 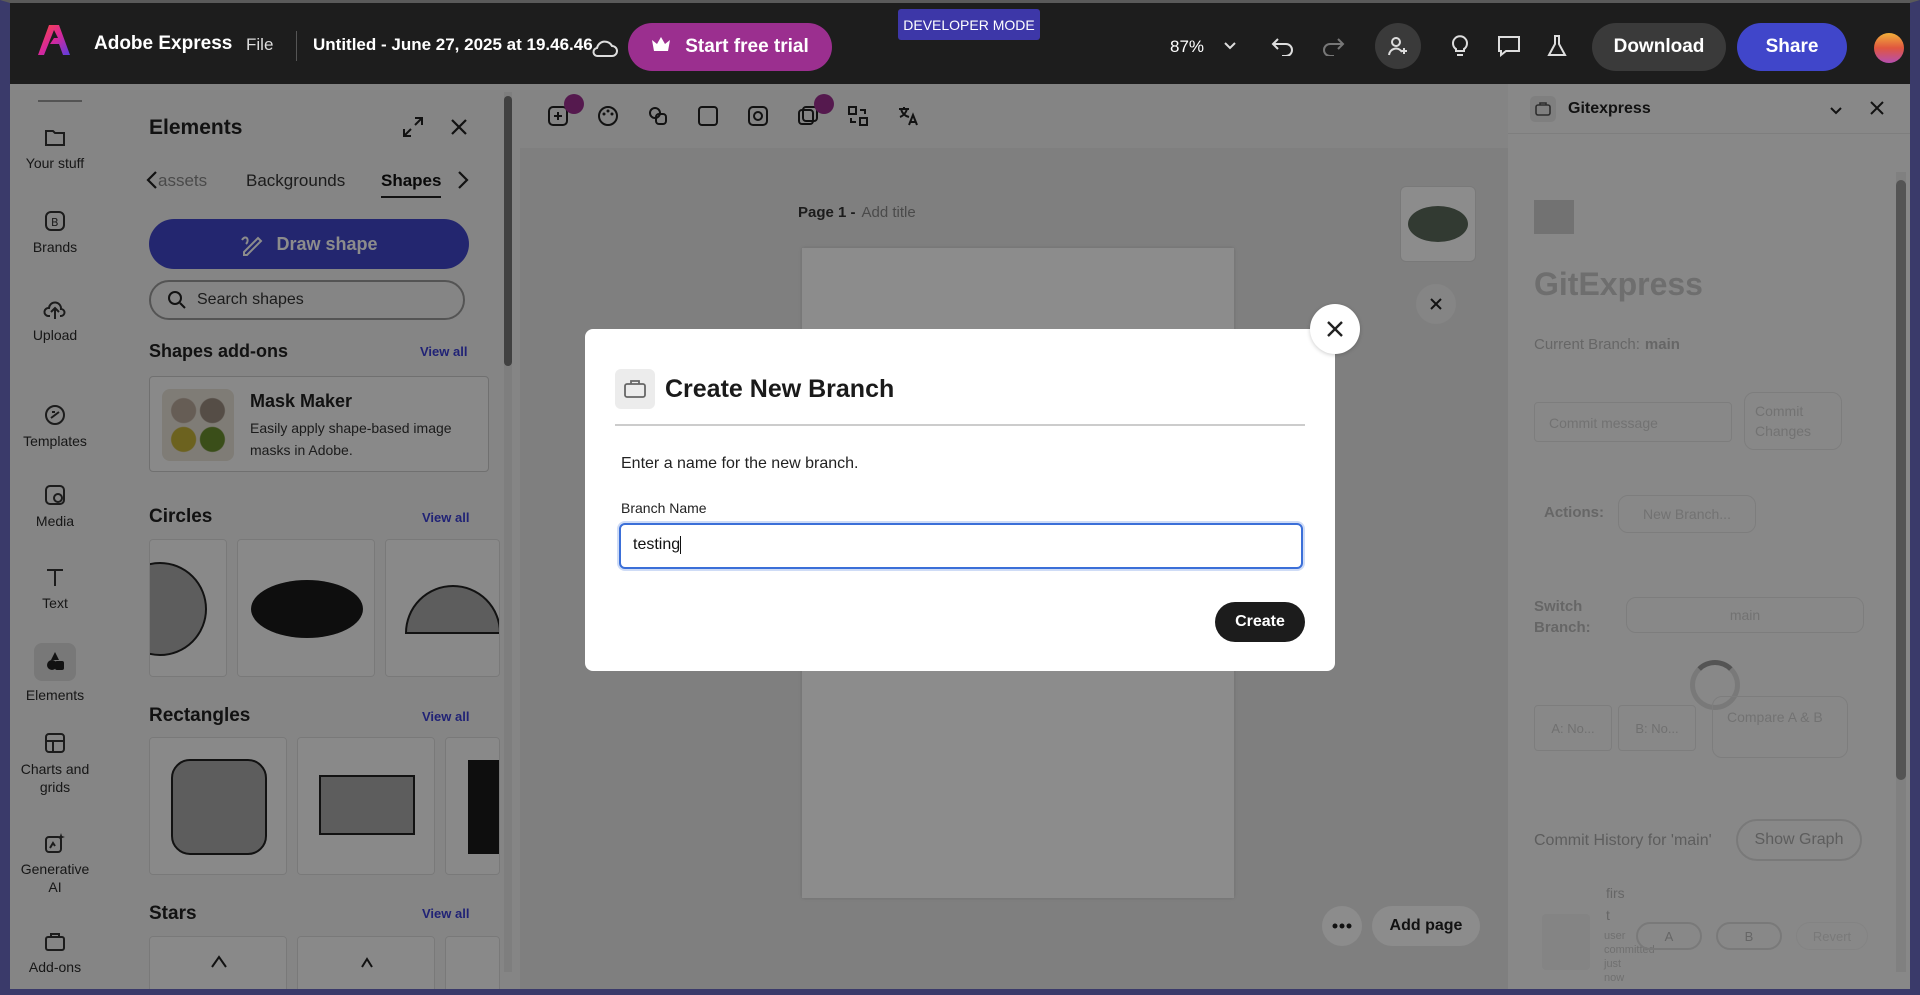 I want to click on start-free-trial-button: Start free trial, so click(x=730, y=47).